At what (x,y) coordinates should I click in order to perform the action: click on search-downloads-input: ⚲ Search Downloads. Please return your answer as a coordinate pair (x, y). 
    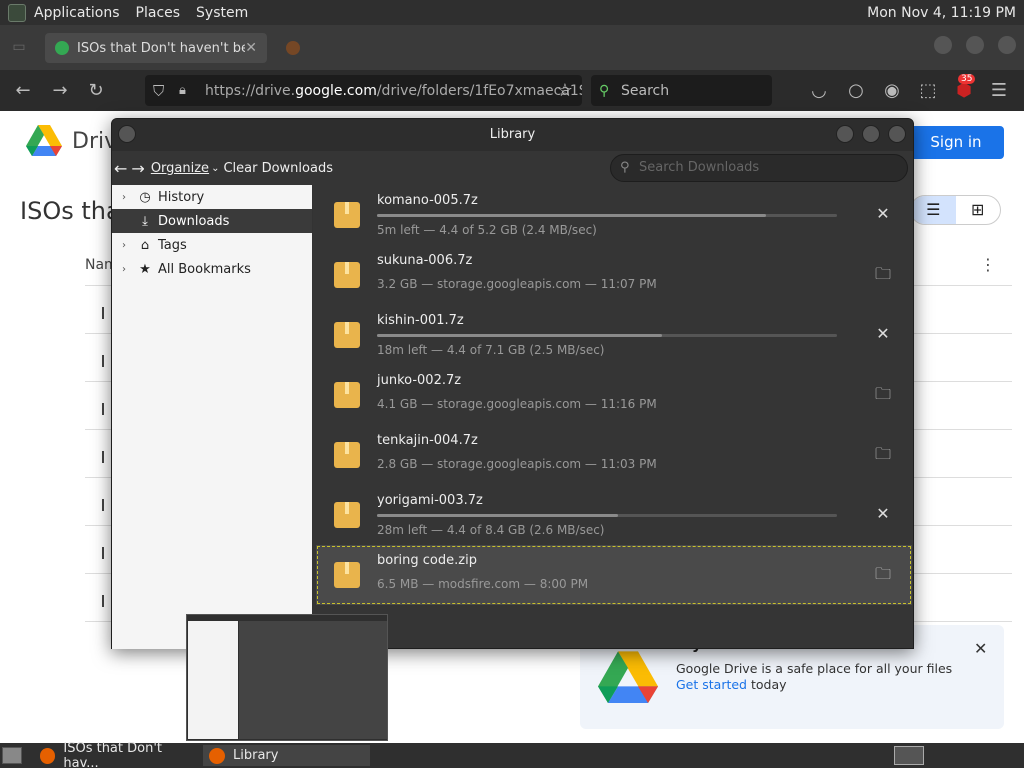
    Looking at the image, I should click on (759, 168).